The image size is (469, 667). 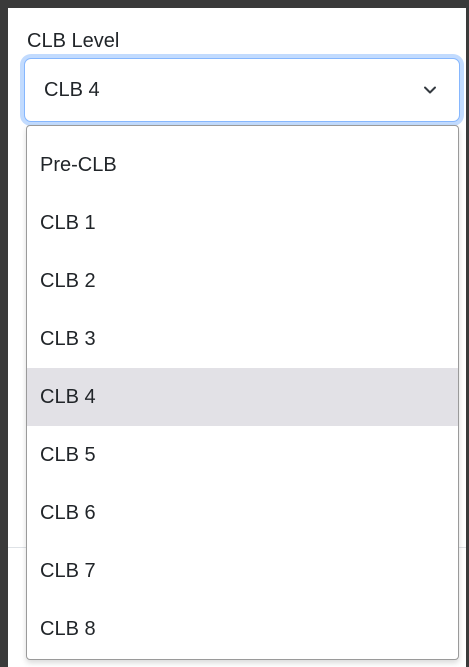 I want to click on clb-level-selected-value: CLB 4, so click(x=72, y=89).